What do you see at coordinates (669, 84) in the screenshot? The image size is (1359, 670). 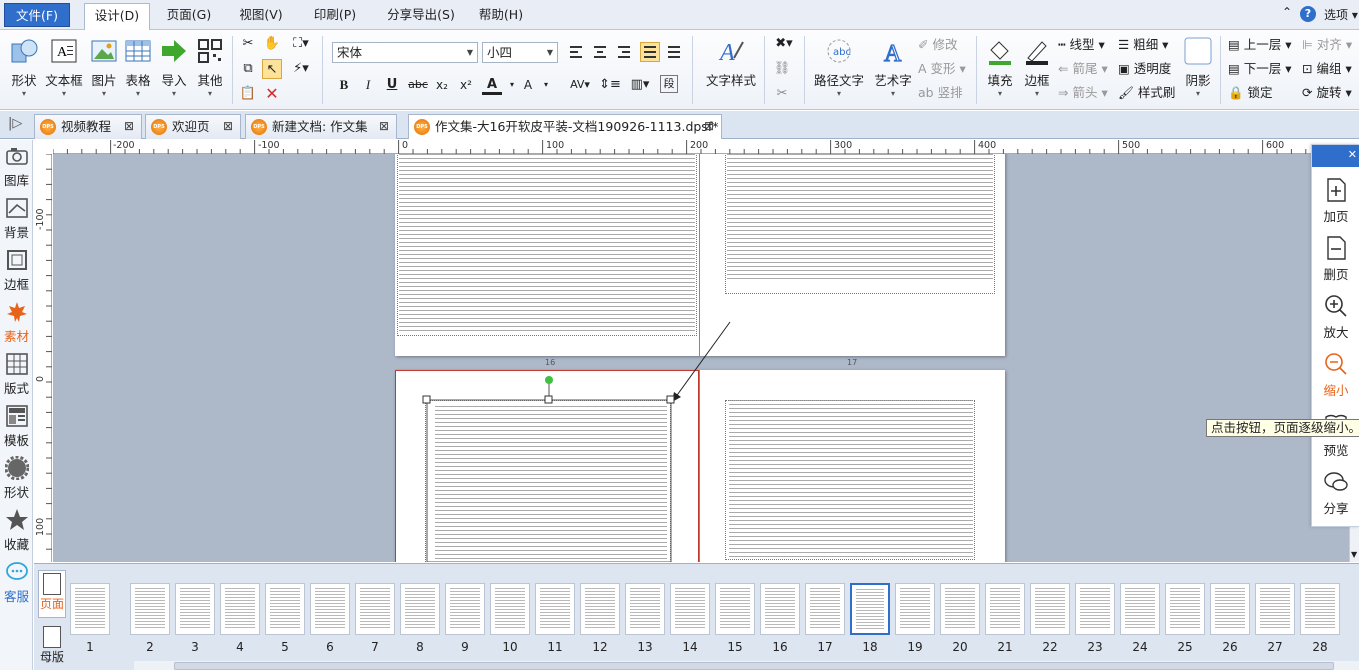 I see `text-frame-icon: 段` at bounding box center [669, 84].